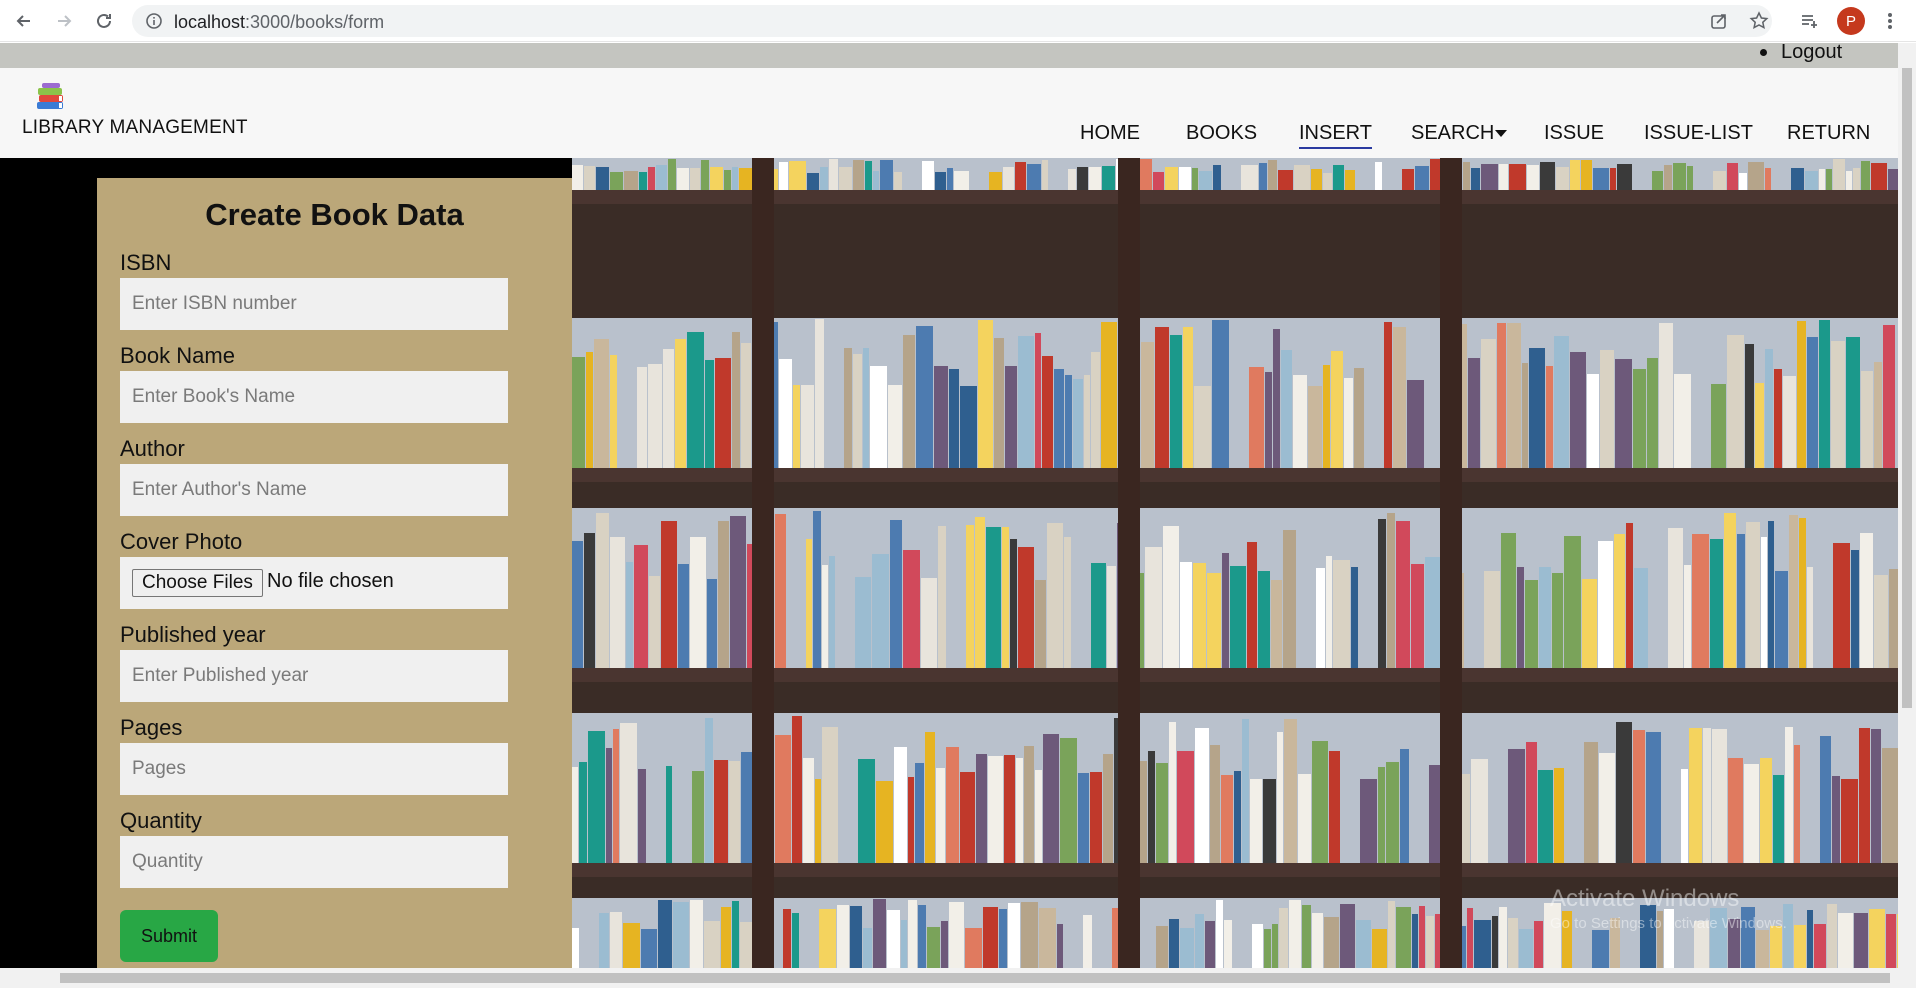 The height and width of the screenshot is (988, 1916). Describe the element at coordinates (314, 583) in the screenshot. I see `cover-photo-file-input: Choose Files No file chosen` at that location.